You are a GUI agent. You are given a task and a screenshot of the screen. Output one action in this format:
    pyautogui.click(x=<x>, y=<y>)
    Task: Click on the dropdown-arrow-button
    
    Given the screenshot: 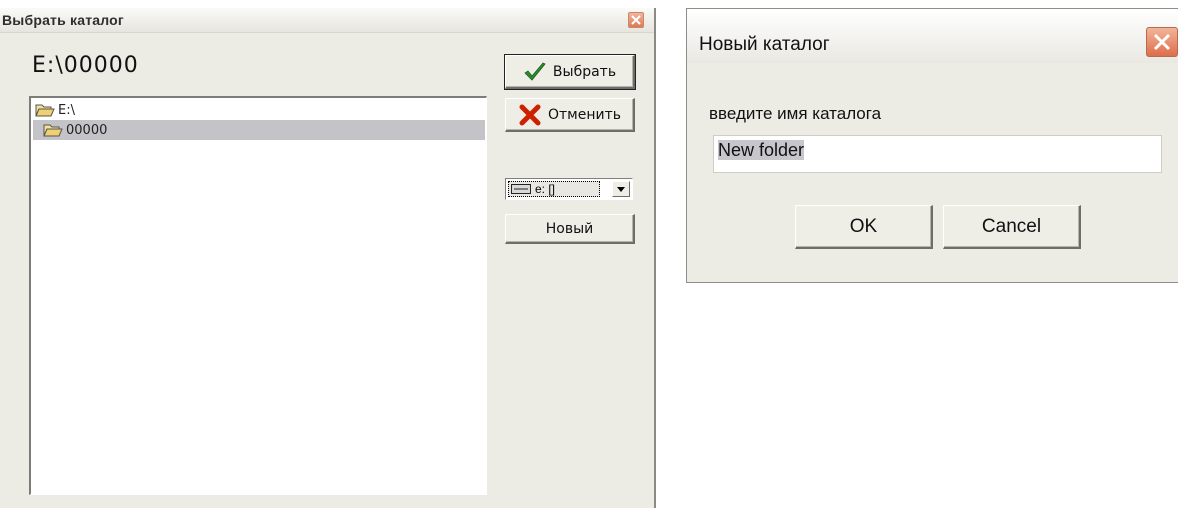 What is the action you would take?
    pyautogui.click(x=621, y=189)
    